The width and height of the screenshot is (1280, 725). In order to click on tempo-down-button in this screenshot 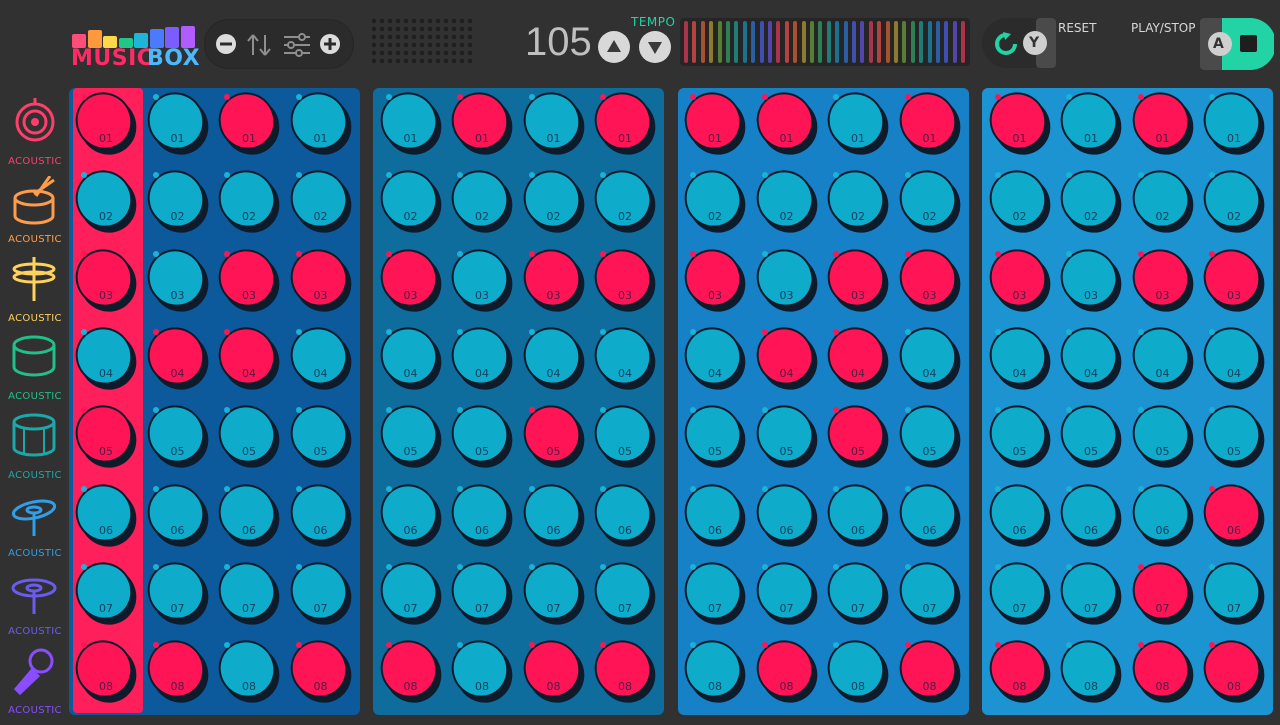, I will do `click(655, 47)`.